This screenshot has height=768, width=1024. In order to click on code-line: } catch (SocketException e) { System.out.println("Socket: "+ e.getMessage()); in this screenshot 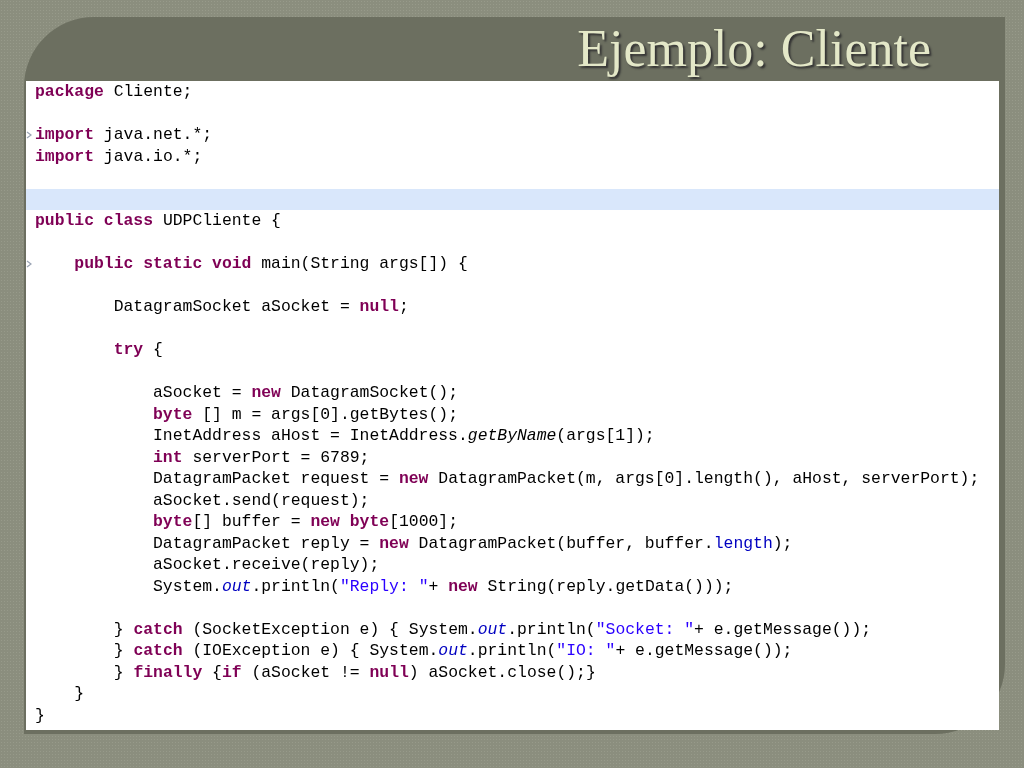, I will do `click(492, 629)`.